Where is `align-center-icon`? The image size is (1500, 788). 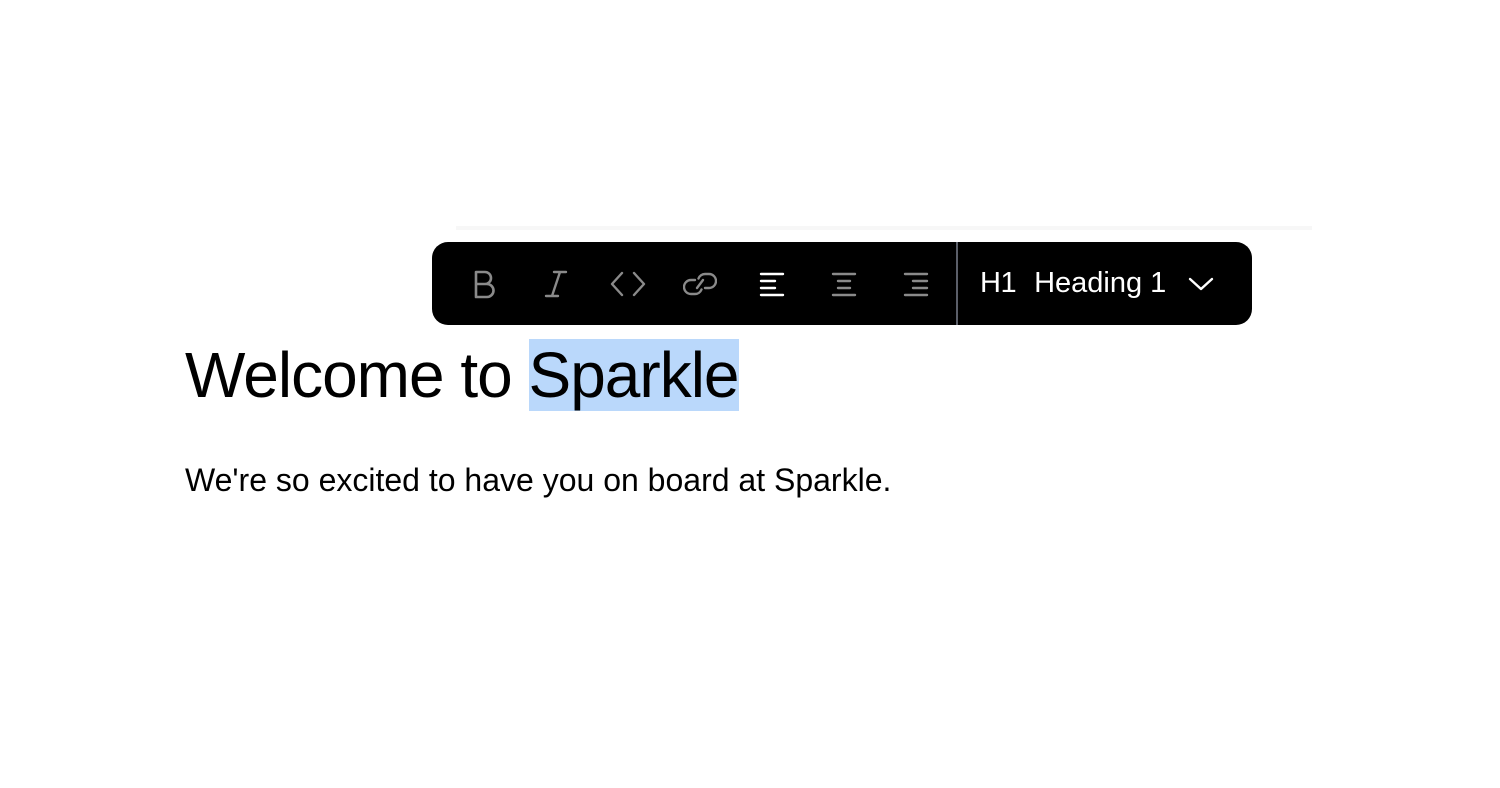
align-center-icon is located at coordinates (844, 284).